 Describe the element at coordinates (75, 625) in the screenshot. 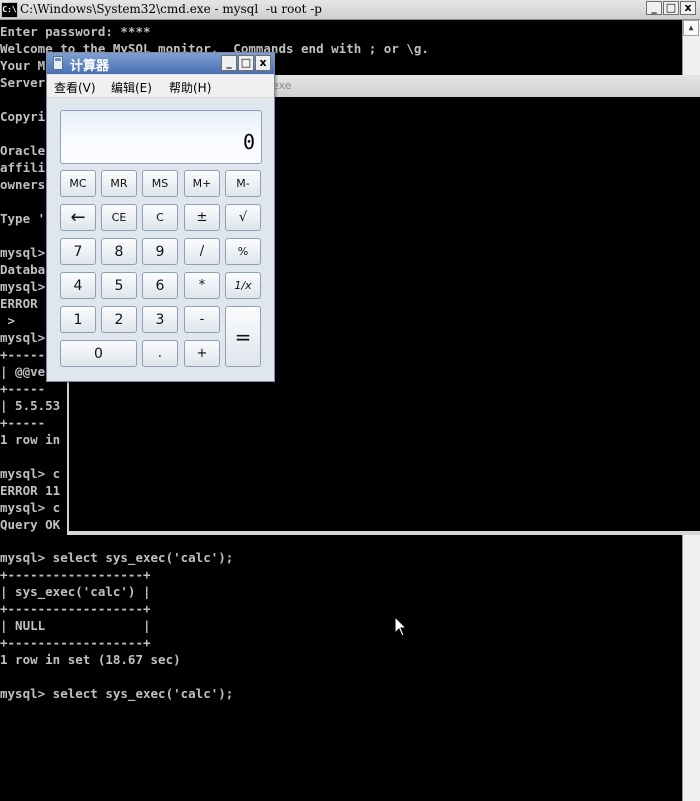

I see `console-bottom-line: | NULL |` at that location.